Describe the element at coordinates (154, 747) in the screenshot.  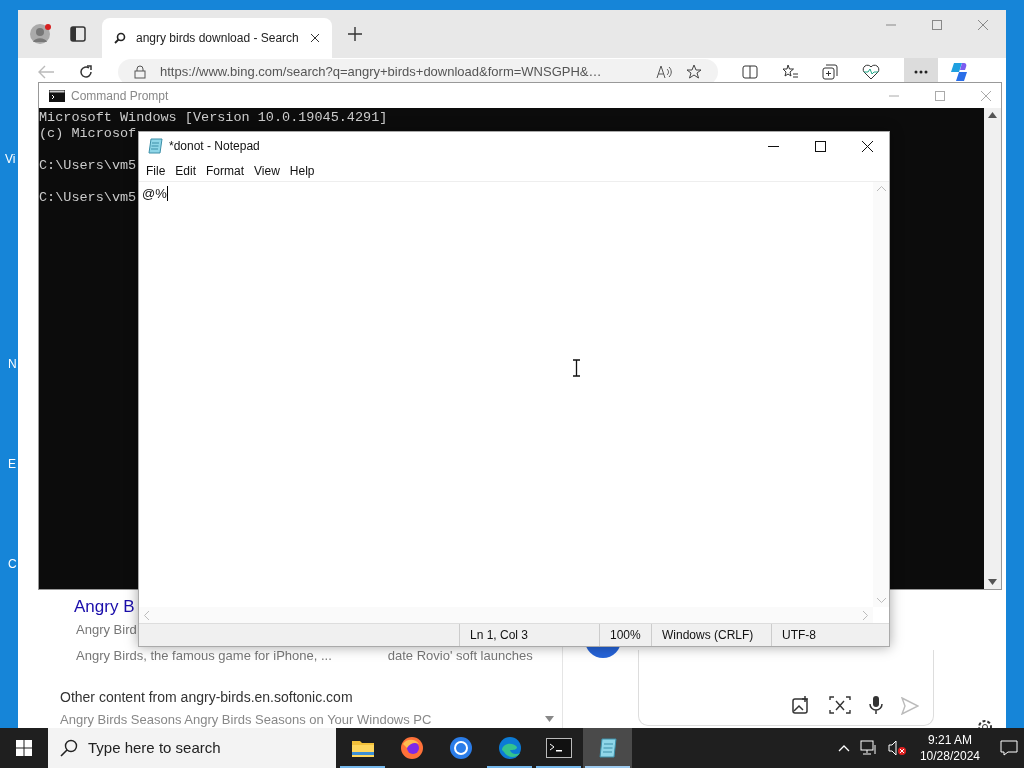
I see `search-placeholder: Type here to search` at that location.